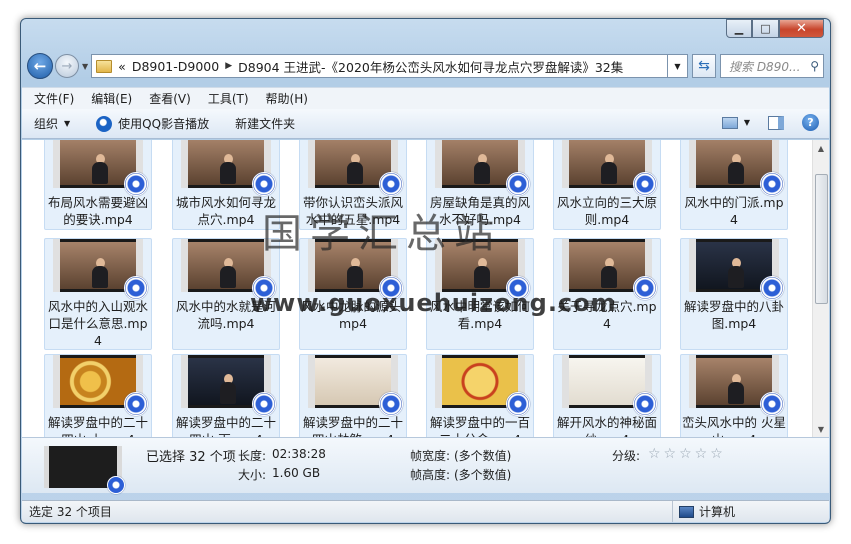  I want to click on file-item: 风水中龙脉的源头.mp4, so click(353, 294).